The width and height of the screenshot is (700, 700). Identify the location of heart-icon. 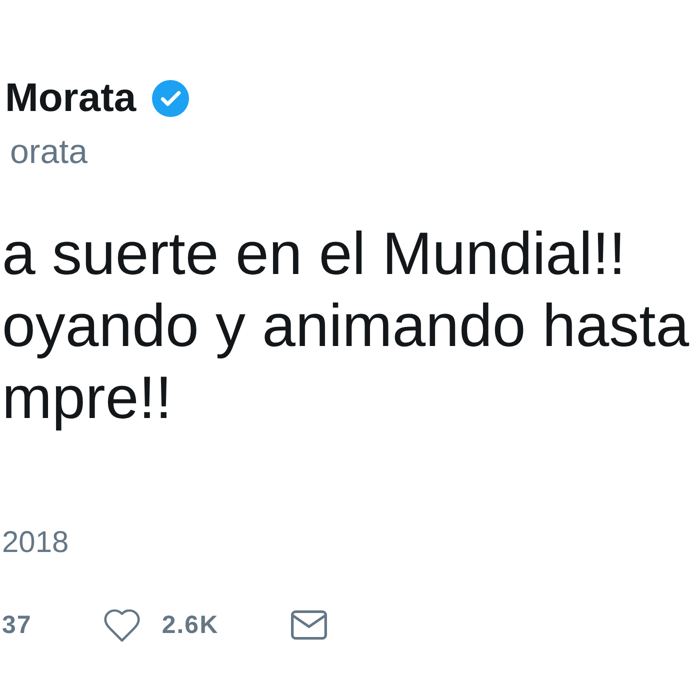
(122, 625).